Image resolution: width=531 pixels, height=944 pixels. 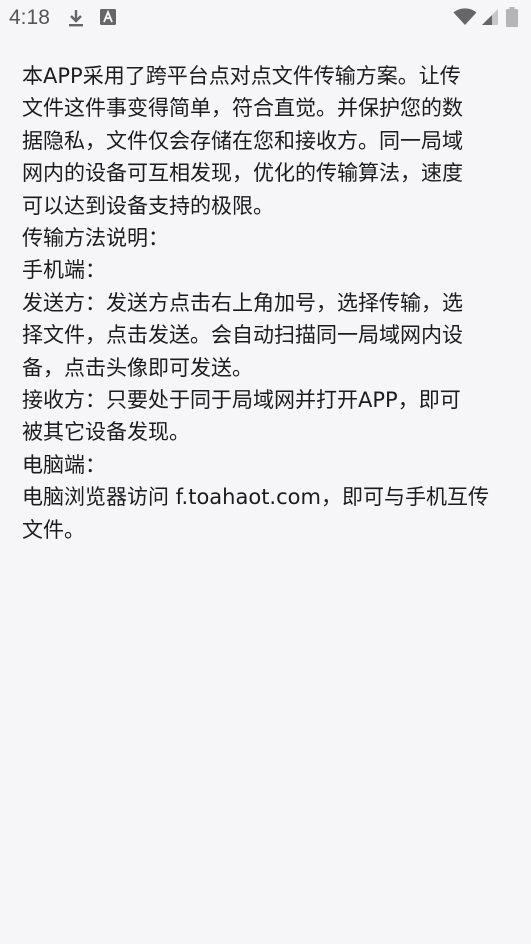 I want to click on text-line: 本APP采用了跨平台点对点文件传输方案。让传, so click(x=241, y=76).